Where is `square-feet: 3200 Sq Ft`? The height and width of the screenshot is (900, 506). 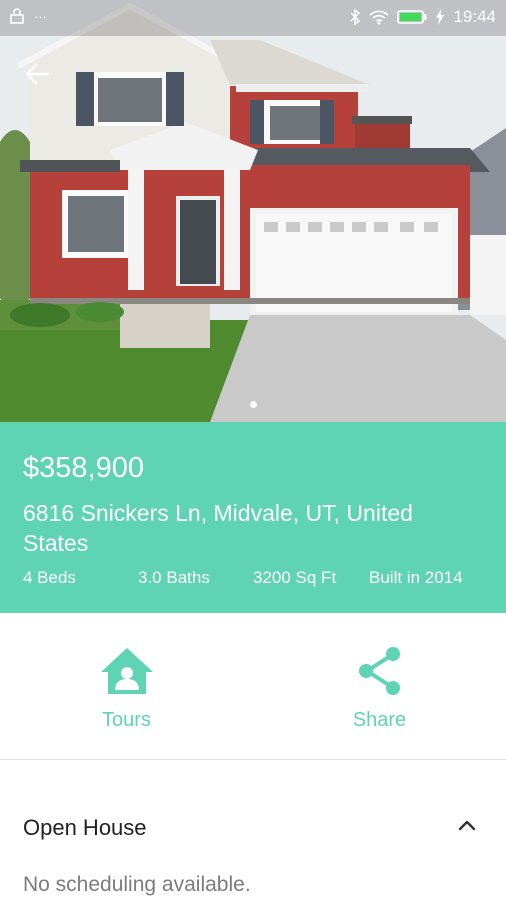
square-feet: 3200 Sq Ft is located at coordinates (295, 577).